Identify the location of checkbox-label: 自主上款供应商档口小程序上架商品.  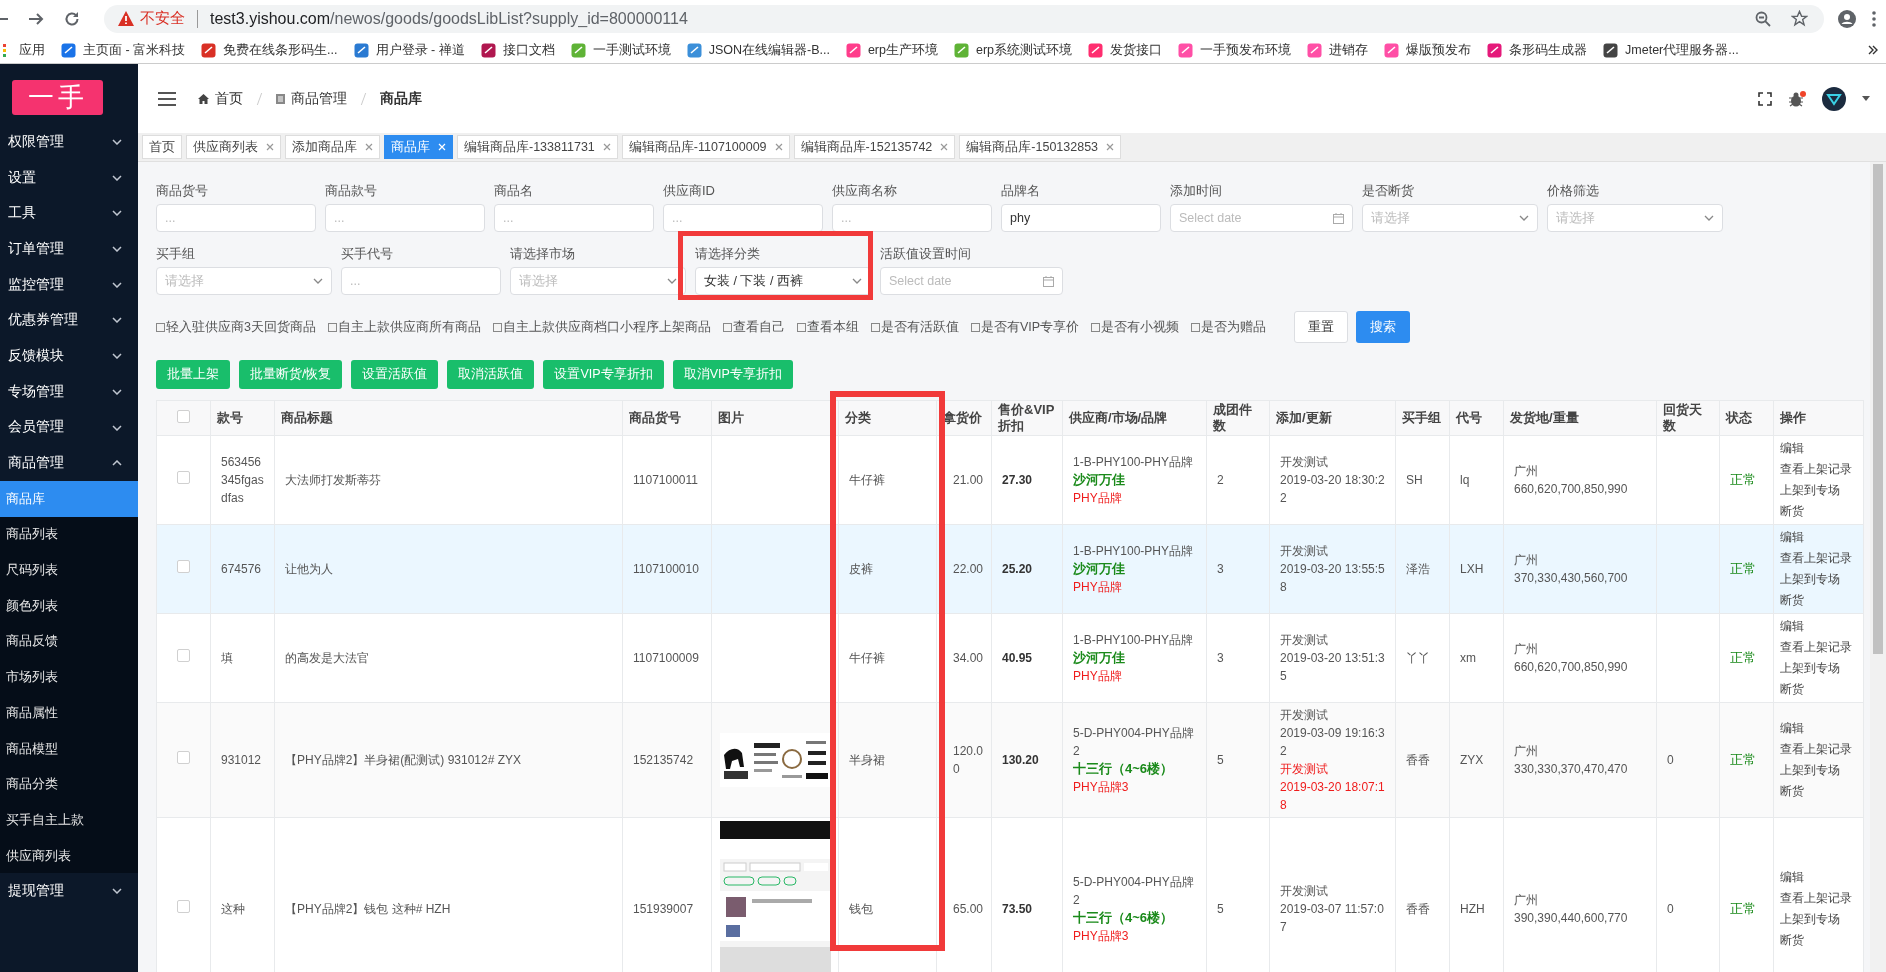
(606, 327).